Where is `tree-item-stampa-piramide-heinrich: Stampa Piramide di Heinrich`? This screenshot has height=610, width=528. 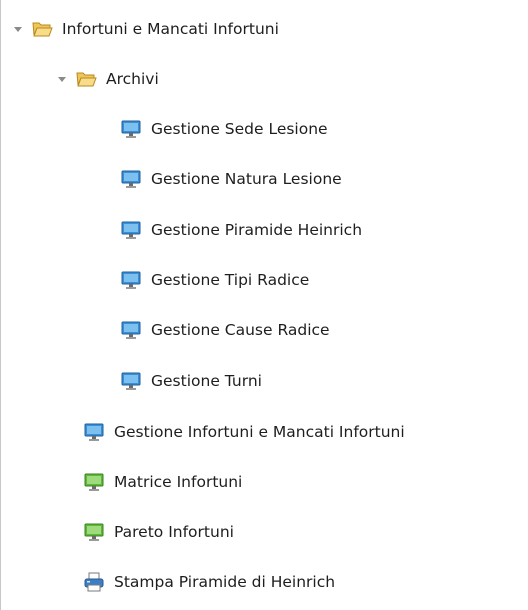
tree-item-stampa-piramide-heinrich: Stampa Piramide di Heinrich is located at coordinates (209, 582).